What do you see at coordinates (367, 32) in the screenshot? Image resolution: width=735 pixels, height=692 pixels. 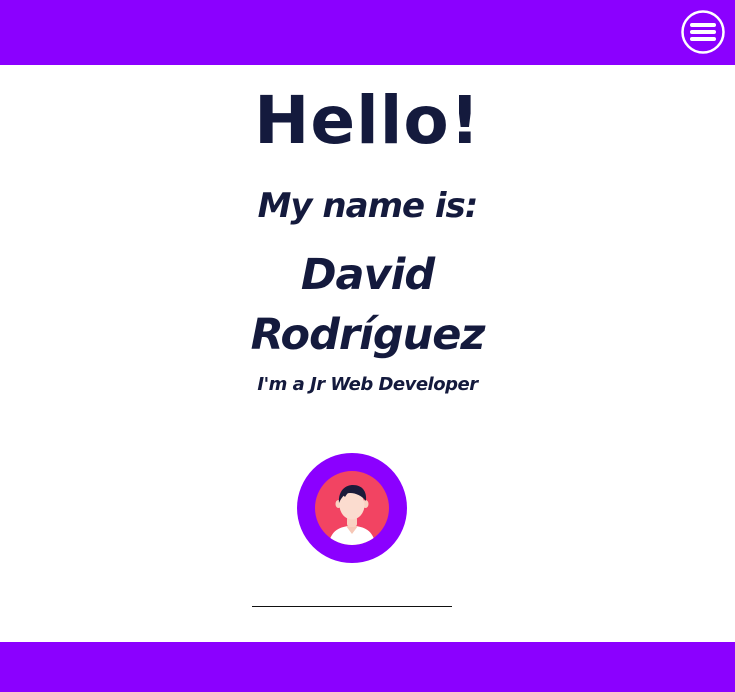 I see `top-navbar` at bounding box center [367, 32].